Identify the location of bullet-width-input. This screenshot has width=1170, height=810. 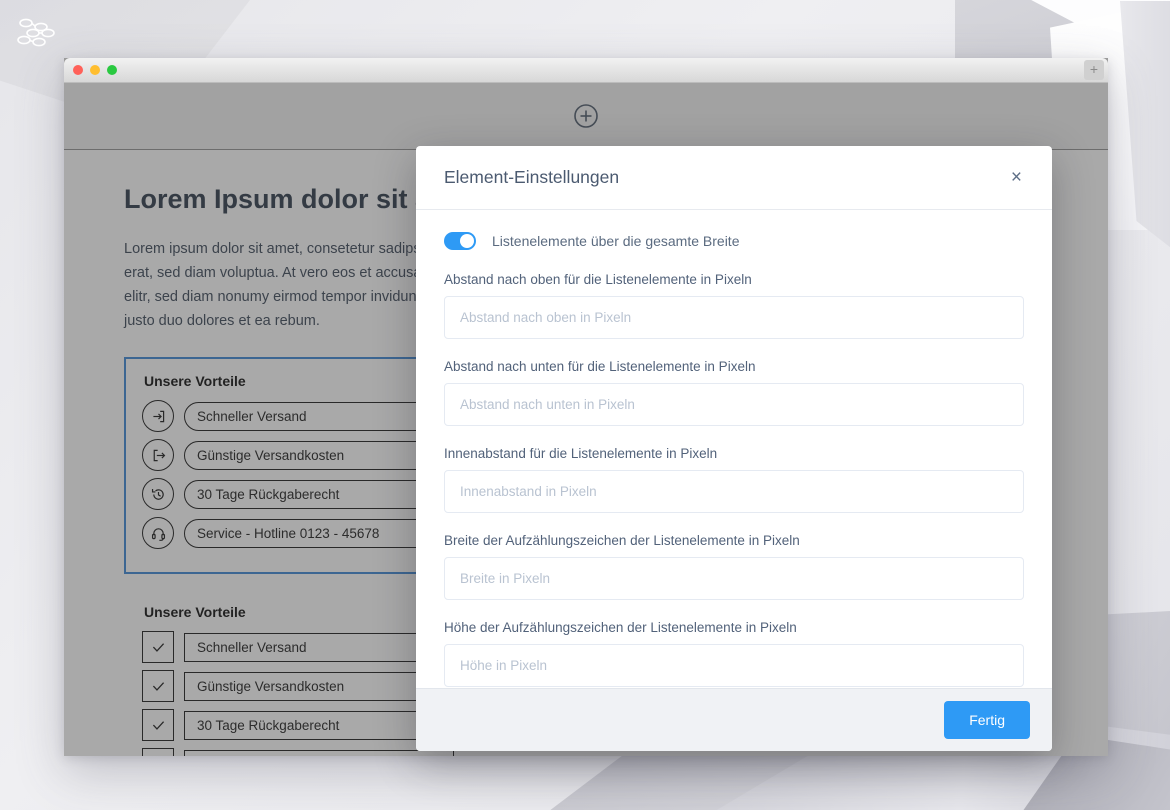
(734, 578).